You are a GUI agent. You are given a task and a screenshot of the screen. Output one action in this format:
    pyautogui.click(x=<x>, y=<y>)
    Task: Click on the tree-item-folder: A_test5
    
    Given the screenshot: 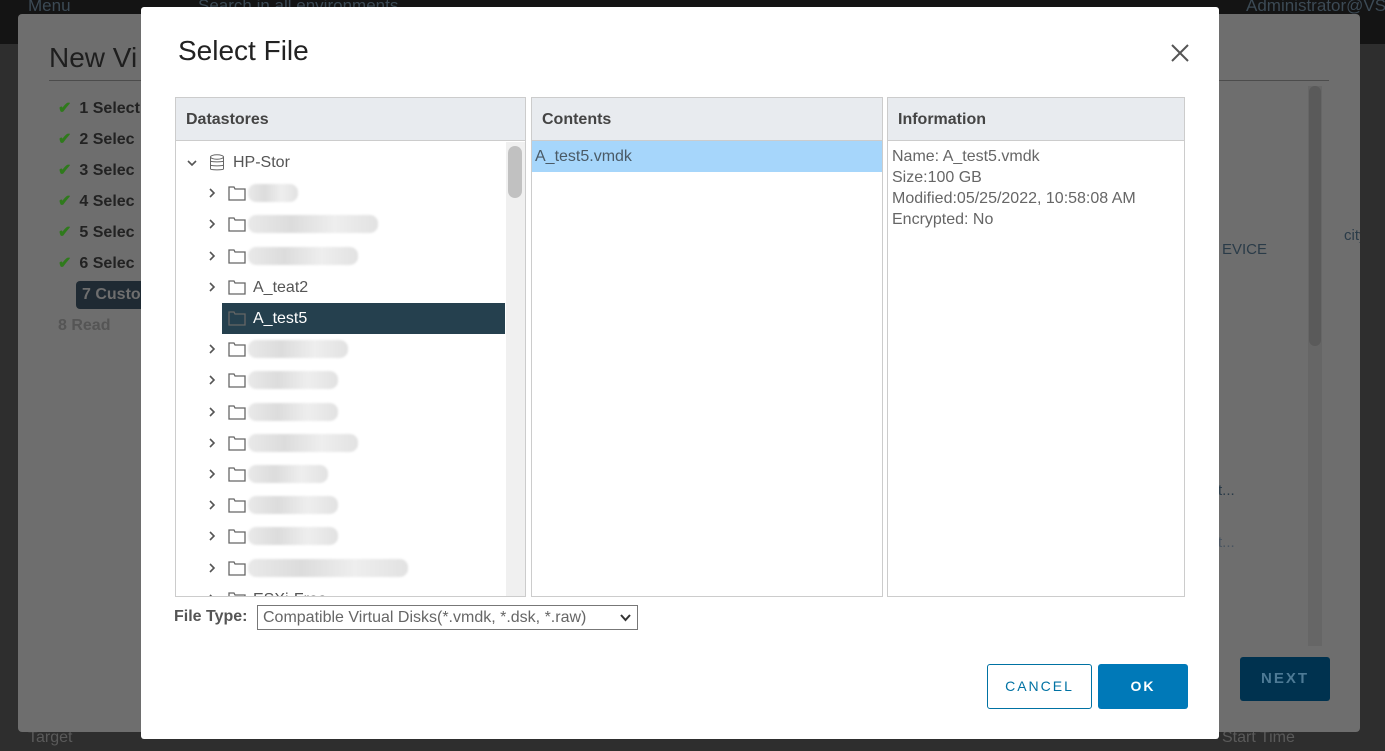 What is the action you would take?
    pyautogui.click(x=363, y=318)
    